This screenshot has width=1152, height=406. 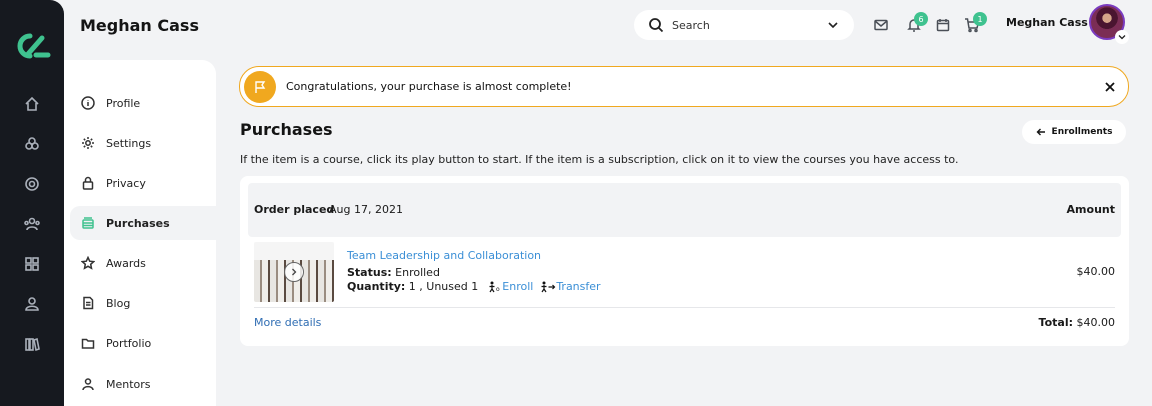 I want to click on chevron-down-icon, so click(x=833, y=25).